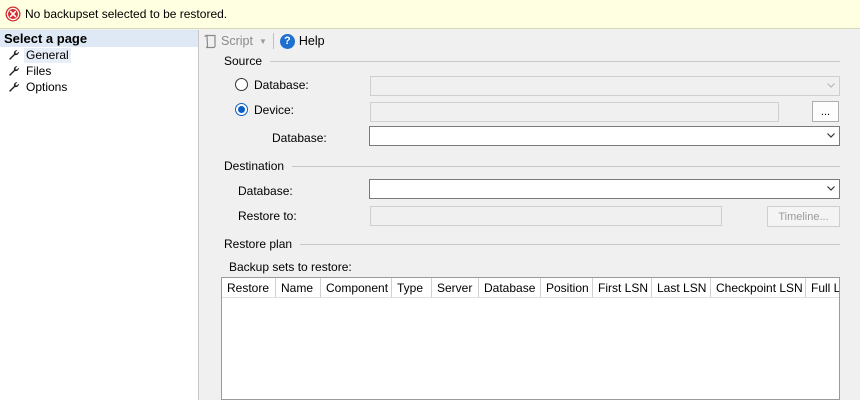  What do you see at coordinates (265, 191) in the screenshot?
I see `destination-database-label: Database:` at bounding box center [265, 191].